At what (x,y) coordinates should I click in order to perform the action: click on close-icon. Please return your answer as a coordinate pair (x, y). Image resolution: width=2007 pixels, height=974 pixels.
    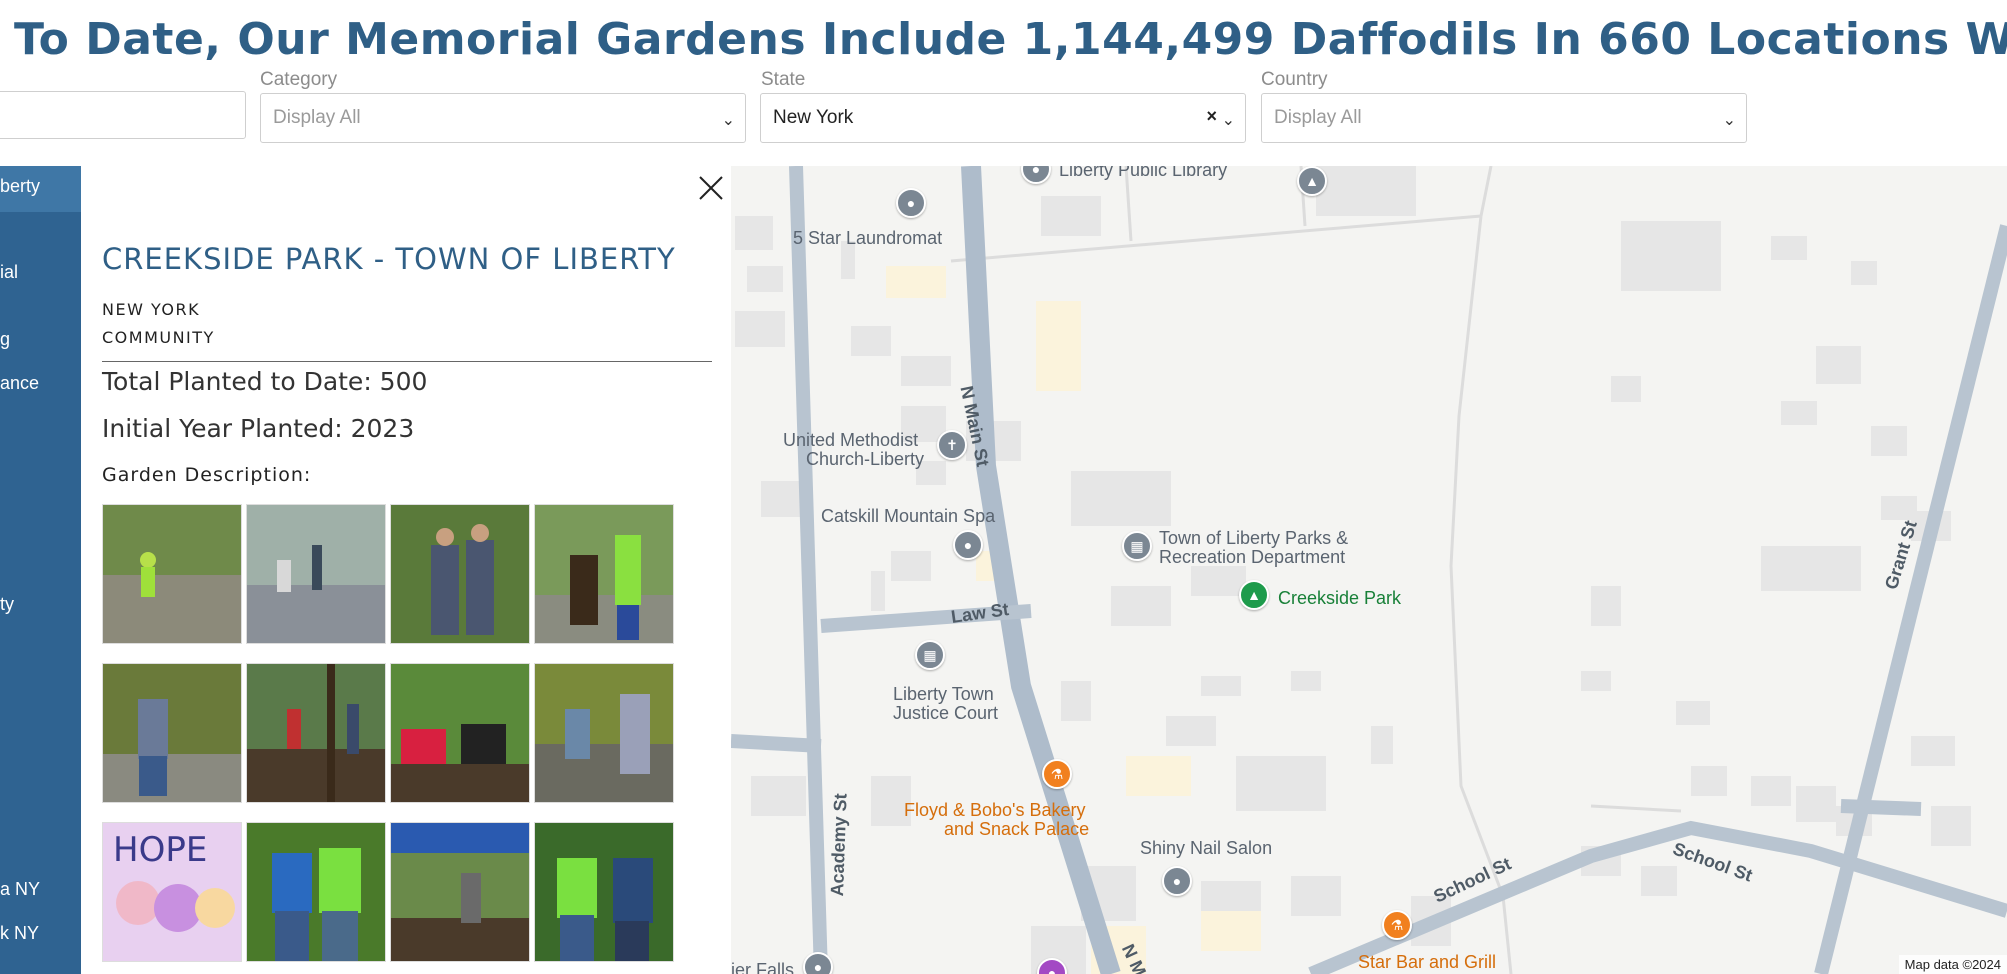
    Looking at the image, I should click on (711, 188).